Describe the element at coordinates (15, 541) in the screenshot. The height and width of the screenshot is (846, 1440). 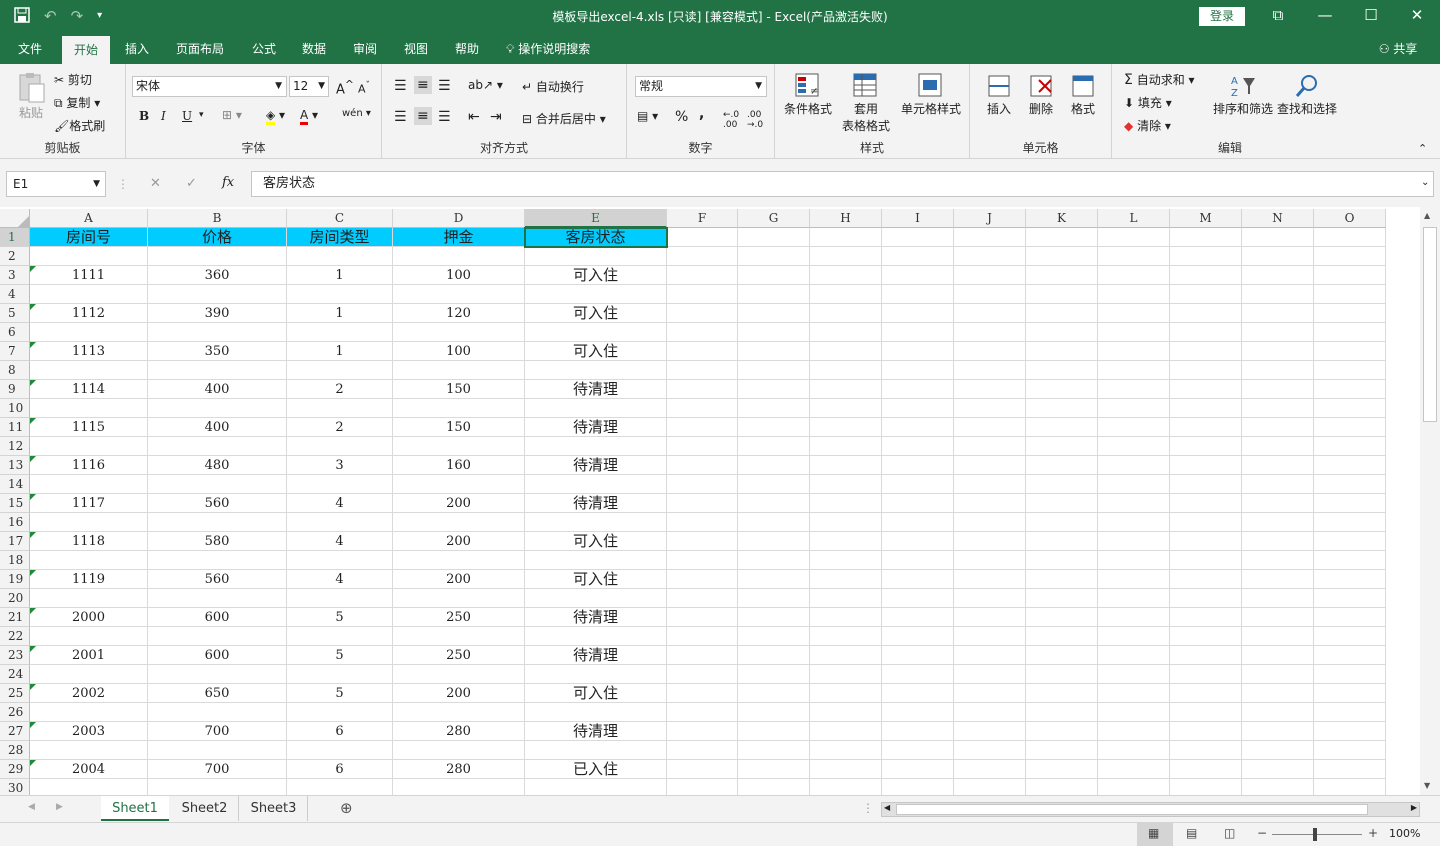
I see `row-header-17: 17` at that location.